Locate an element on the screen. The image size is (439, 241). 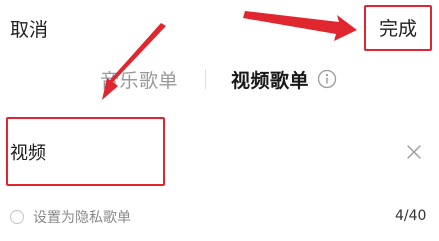
name-length-counter: 4/40 is located at coordinates (411, 216).